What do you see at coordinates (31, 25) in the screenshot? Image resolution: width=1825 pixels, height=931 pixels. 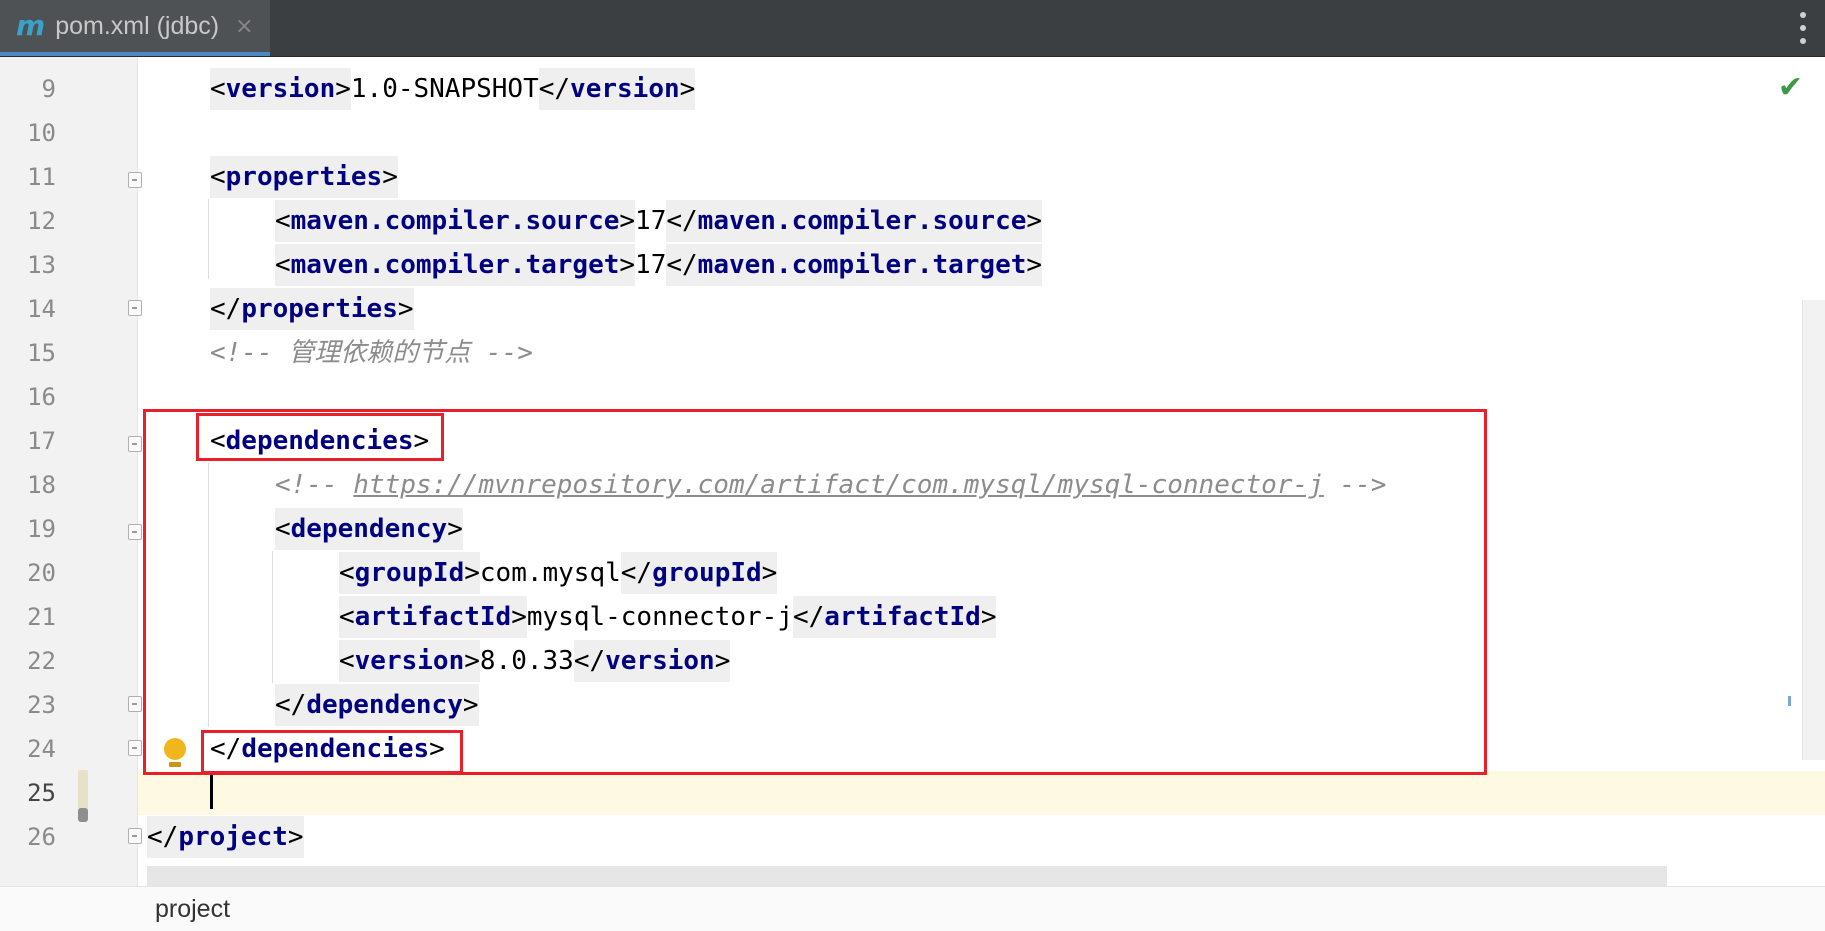 I see `maven-icon: m` at bounding box center [31, 25].